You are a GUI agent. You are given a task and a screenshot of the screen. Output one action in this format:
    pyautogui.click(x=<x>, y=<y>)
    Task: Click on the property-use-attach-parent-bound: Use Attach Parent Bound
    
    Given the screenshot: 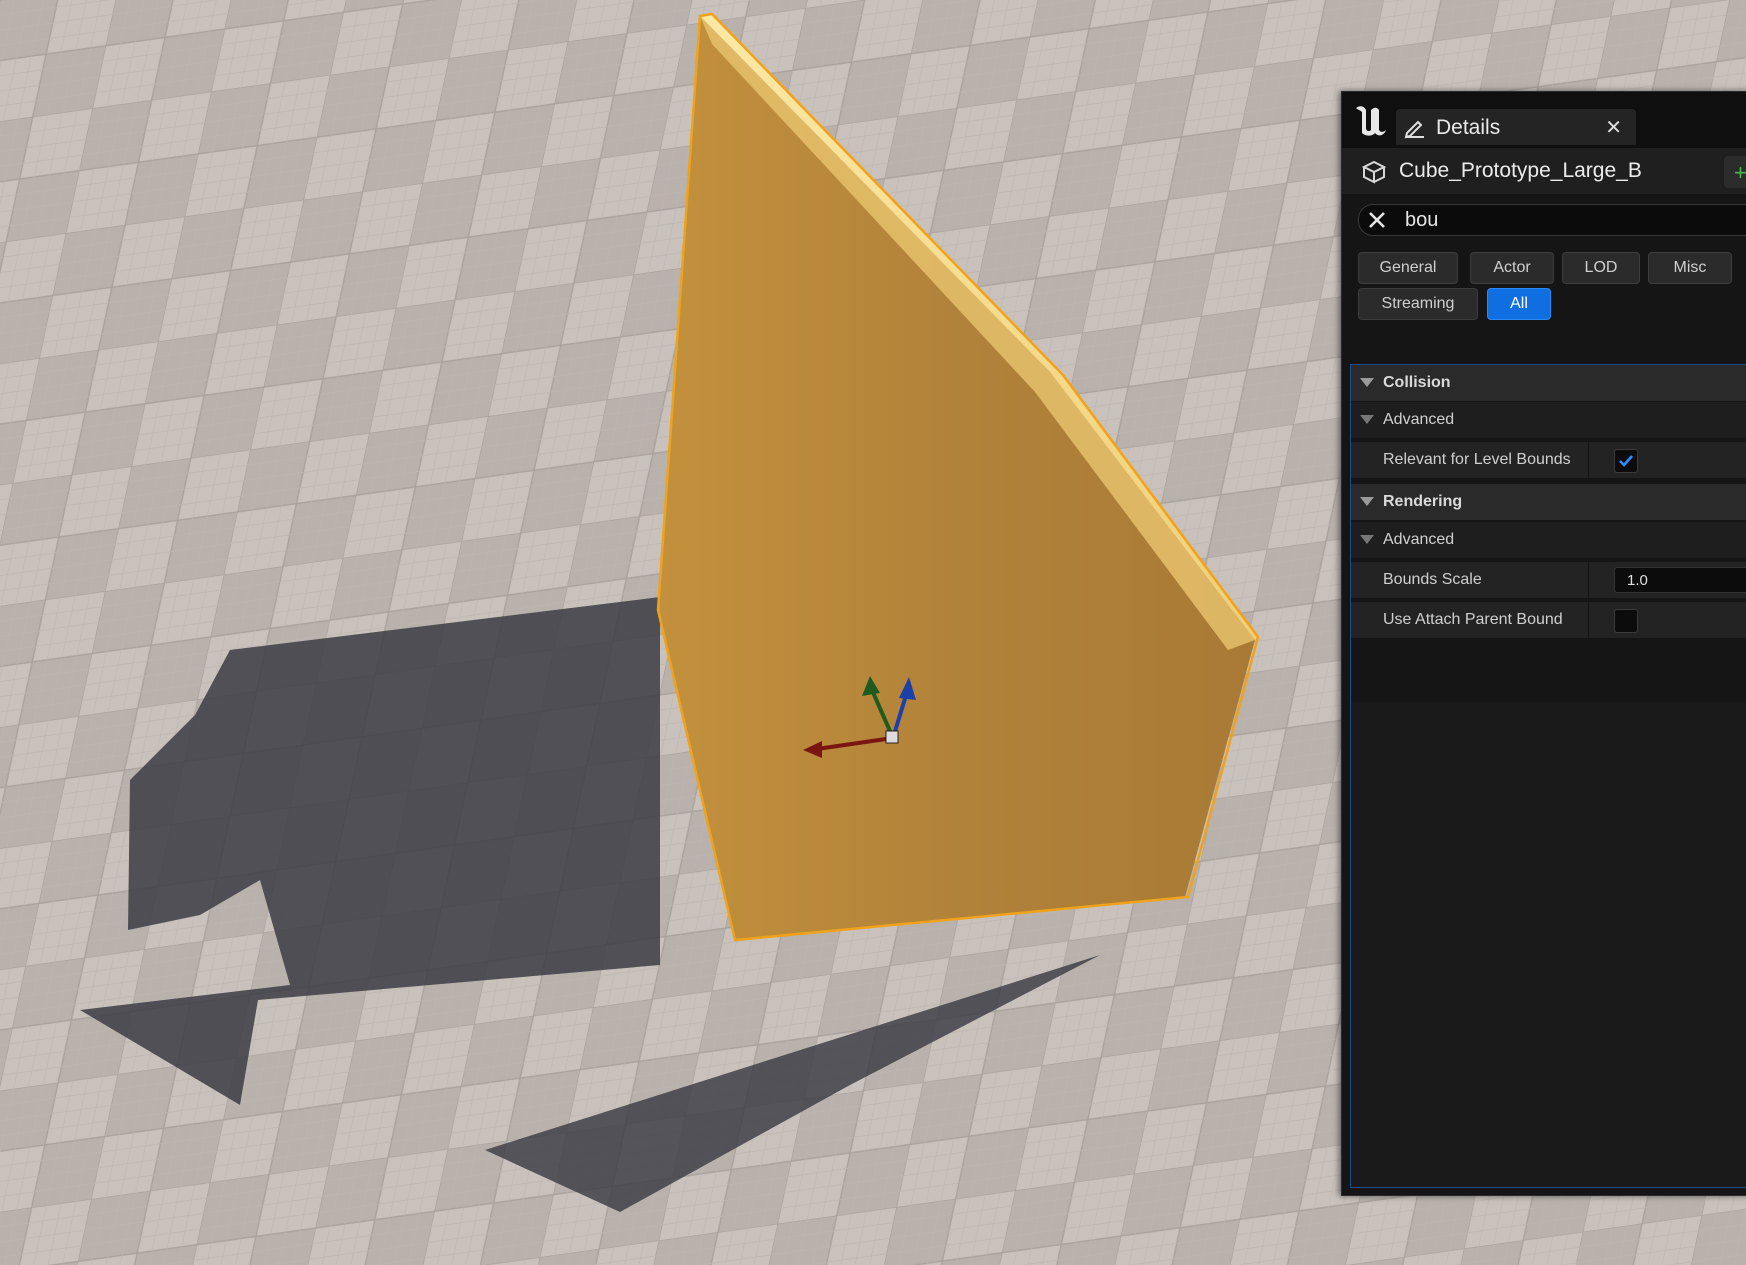 What is the action you would take?
    pyautogui.click(x=1548, y=620)
    